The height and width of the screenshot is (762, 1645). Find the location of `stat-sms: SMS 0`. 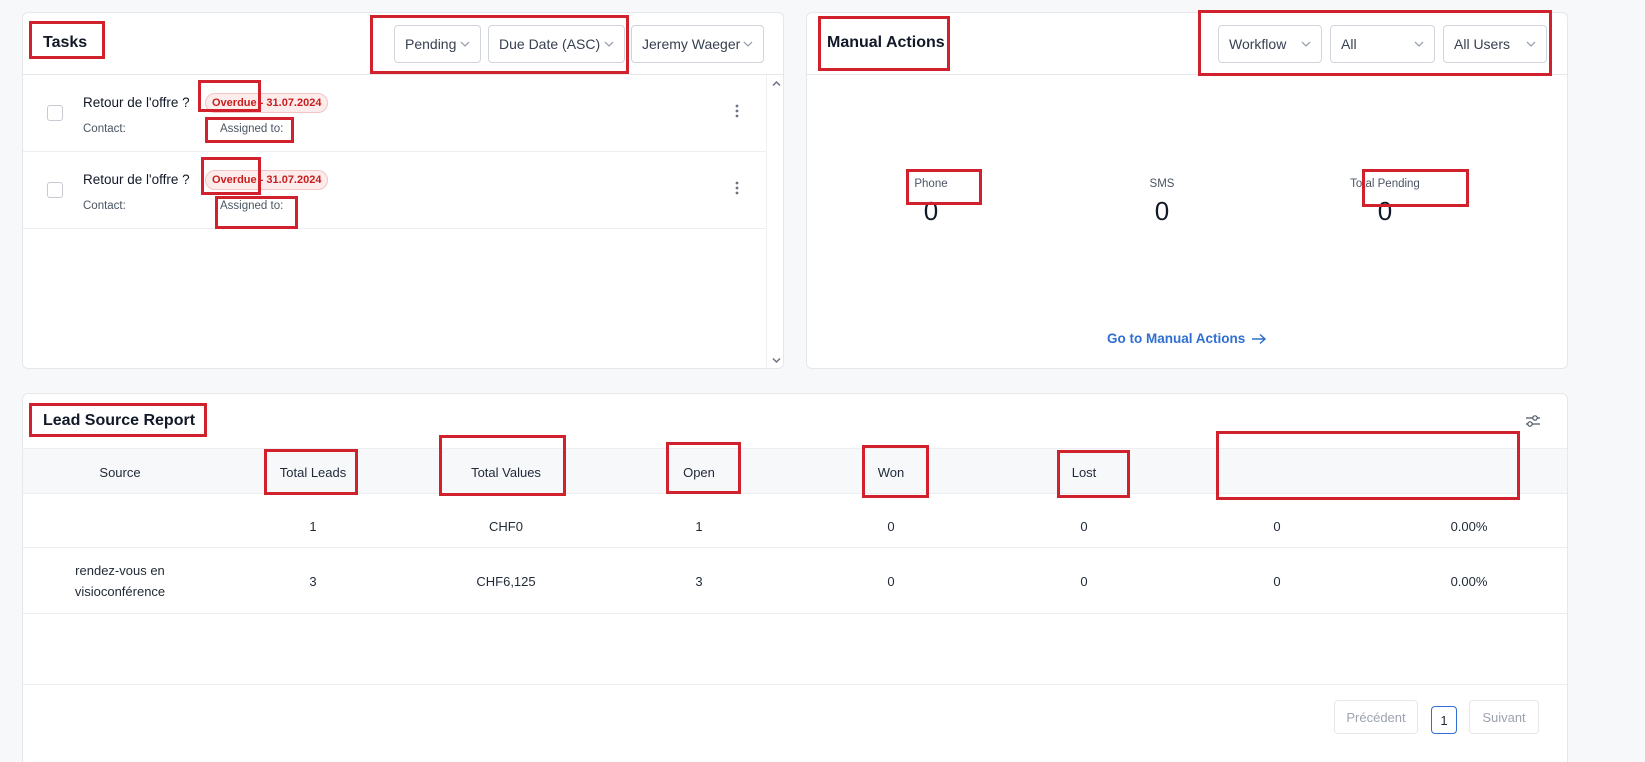

stat-sms: SMS 0 is located at coordinates (1162, 202).